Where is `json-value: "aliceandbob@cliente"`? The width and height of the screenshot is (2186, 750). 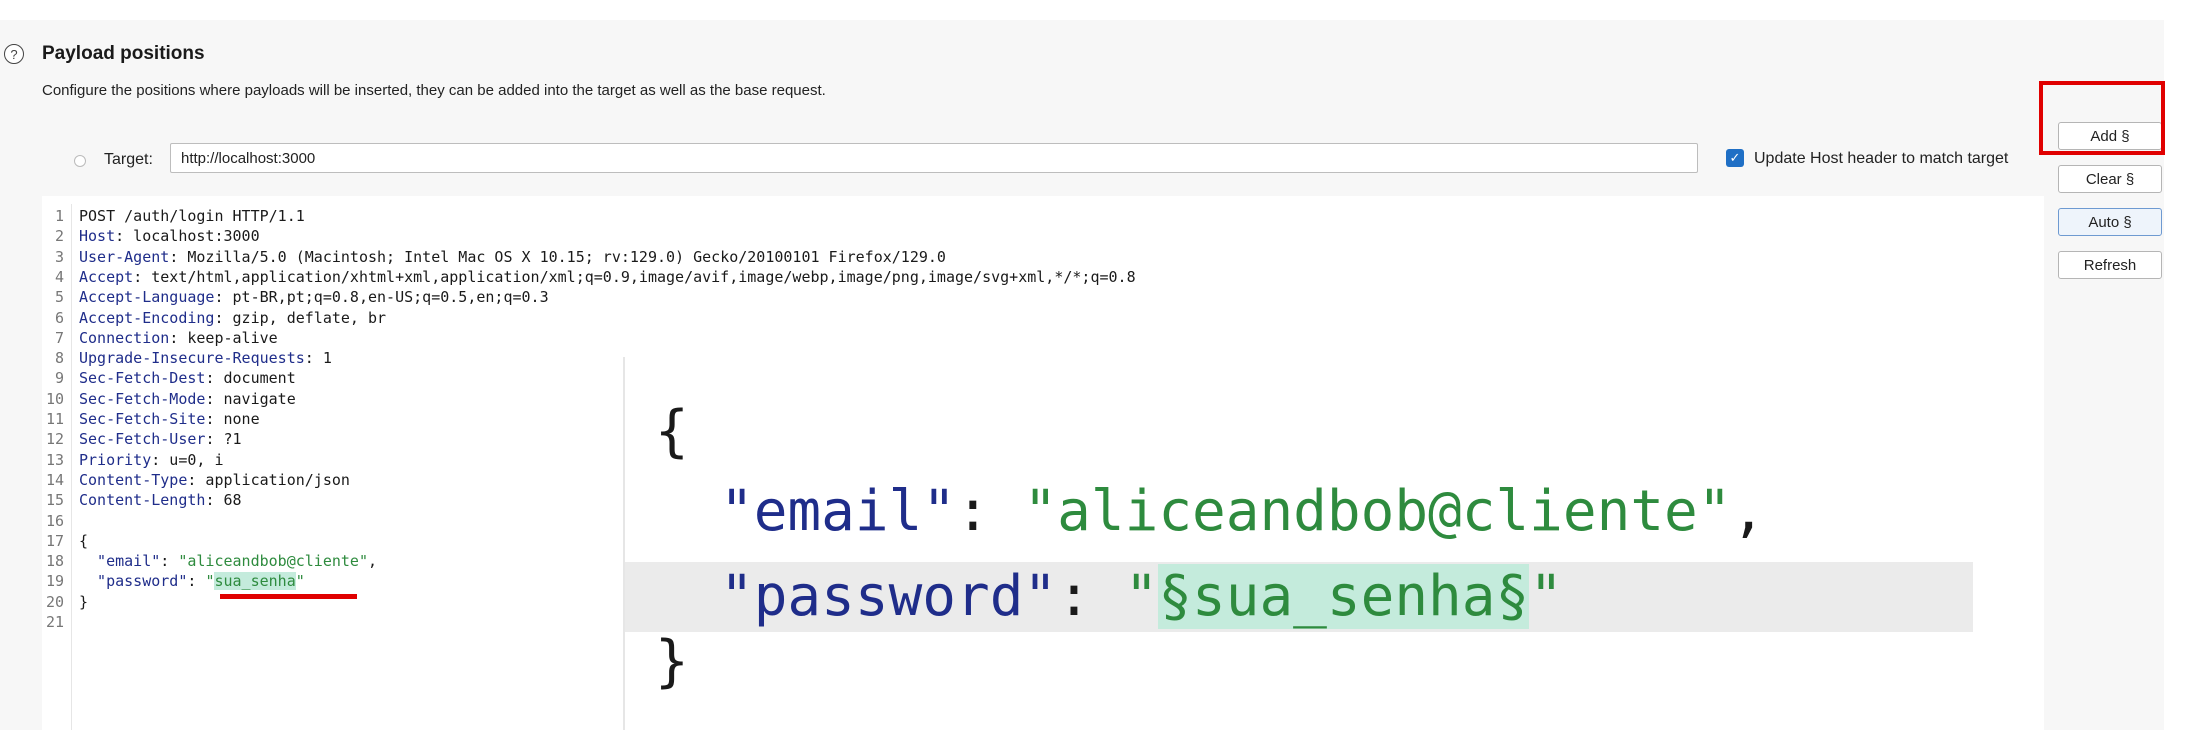
json-value: "aliceandbob@cliente" is located at coordinates (273, 561).